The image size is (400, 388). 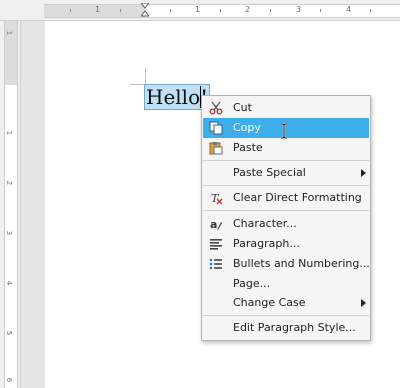 I want to click on ruler-number: 6, so click(x=9, y=380).